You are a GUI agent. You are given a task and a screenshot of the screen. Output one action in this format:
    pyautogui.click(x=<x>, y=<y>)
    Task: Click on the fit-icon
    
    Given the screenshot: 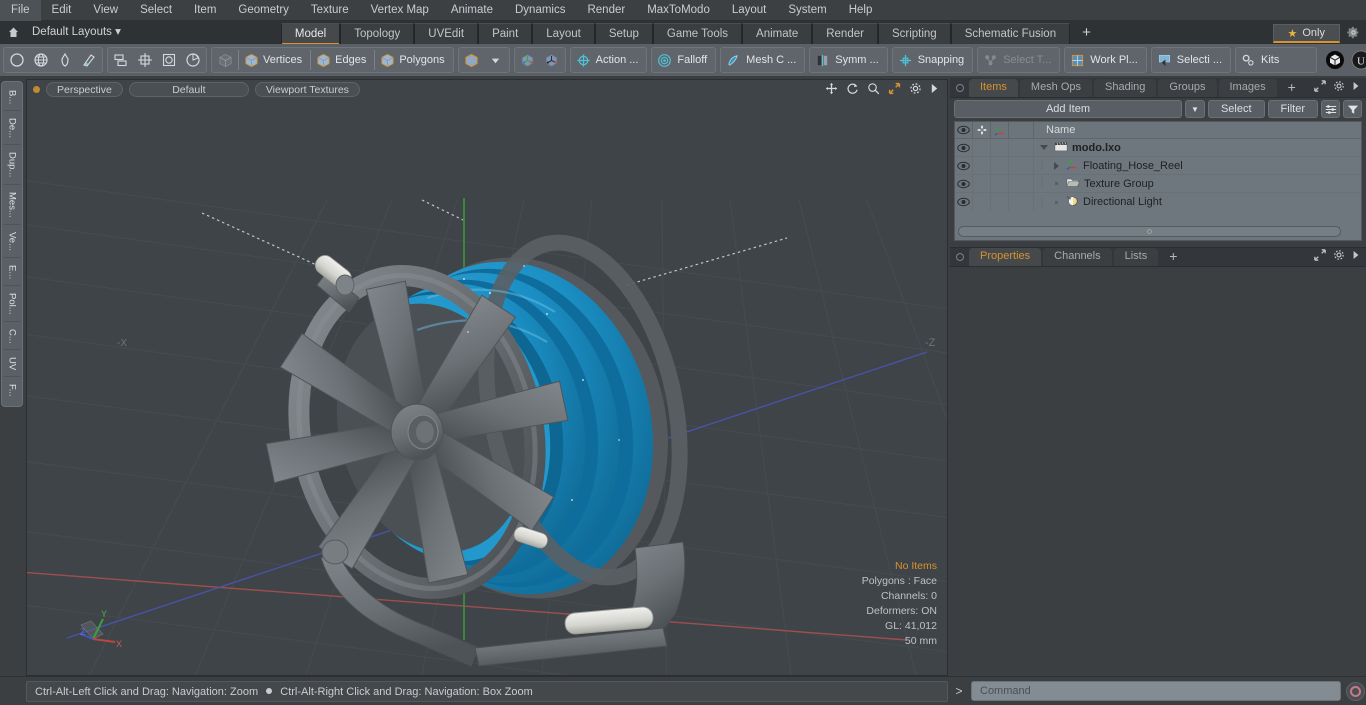 What is the action you would take?
    pyautogui.click(x=894, y=89)
    